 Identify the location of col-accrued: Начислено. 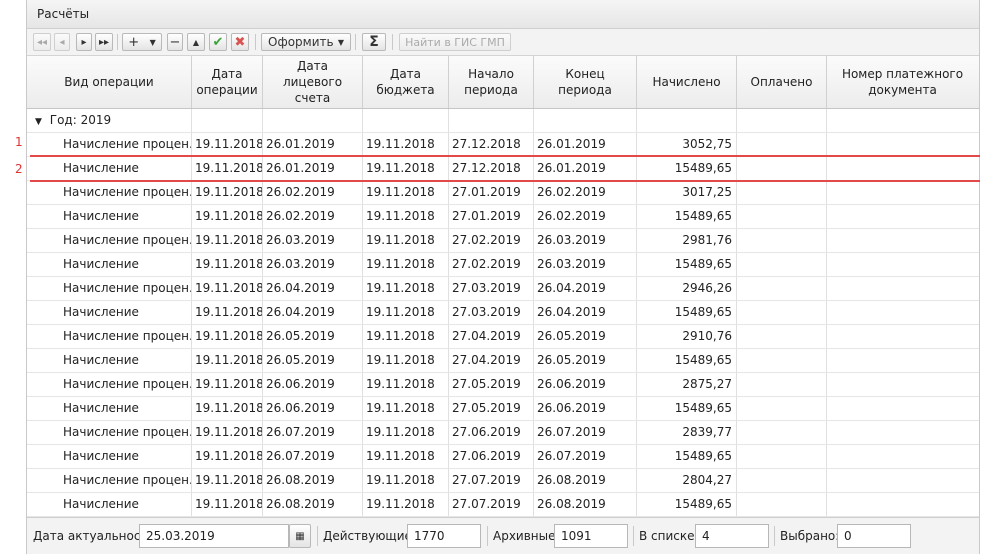
(687, 82).